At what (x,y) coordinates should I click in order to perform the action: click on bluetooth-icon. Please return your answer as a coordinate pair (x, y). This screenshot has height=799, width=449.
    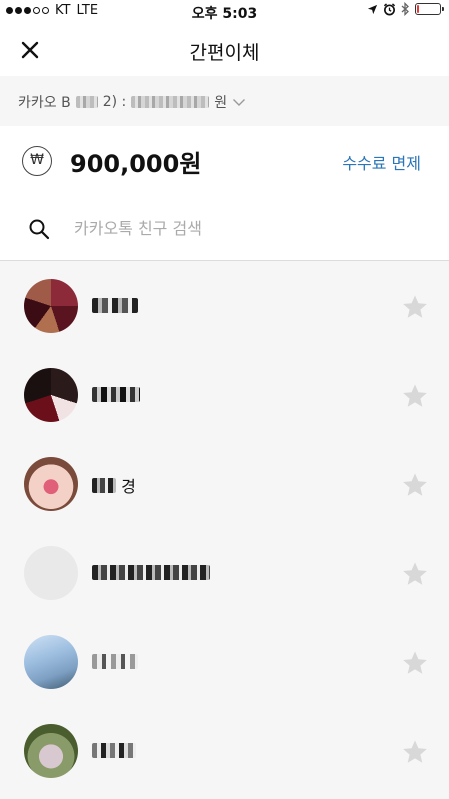
    Looking at the image, I should click on (405, 9).